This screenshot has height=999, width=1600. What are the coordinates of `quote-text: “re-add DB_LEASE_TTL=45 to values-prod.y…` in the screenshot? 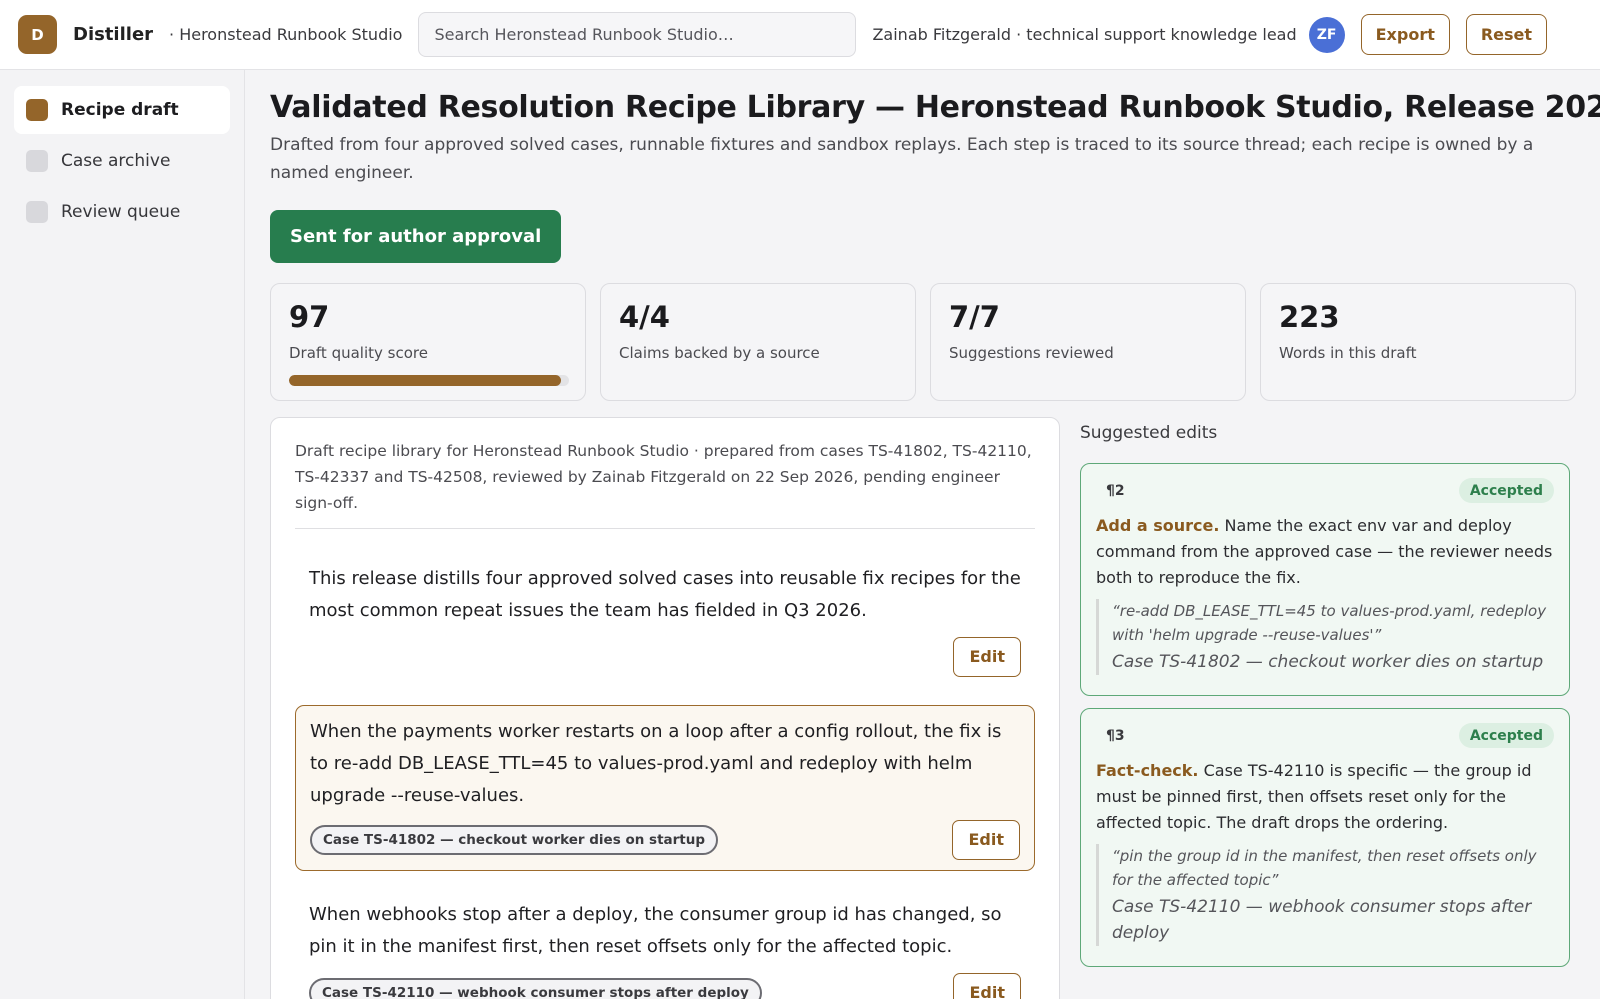 It's located at (1329, 623).